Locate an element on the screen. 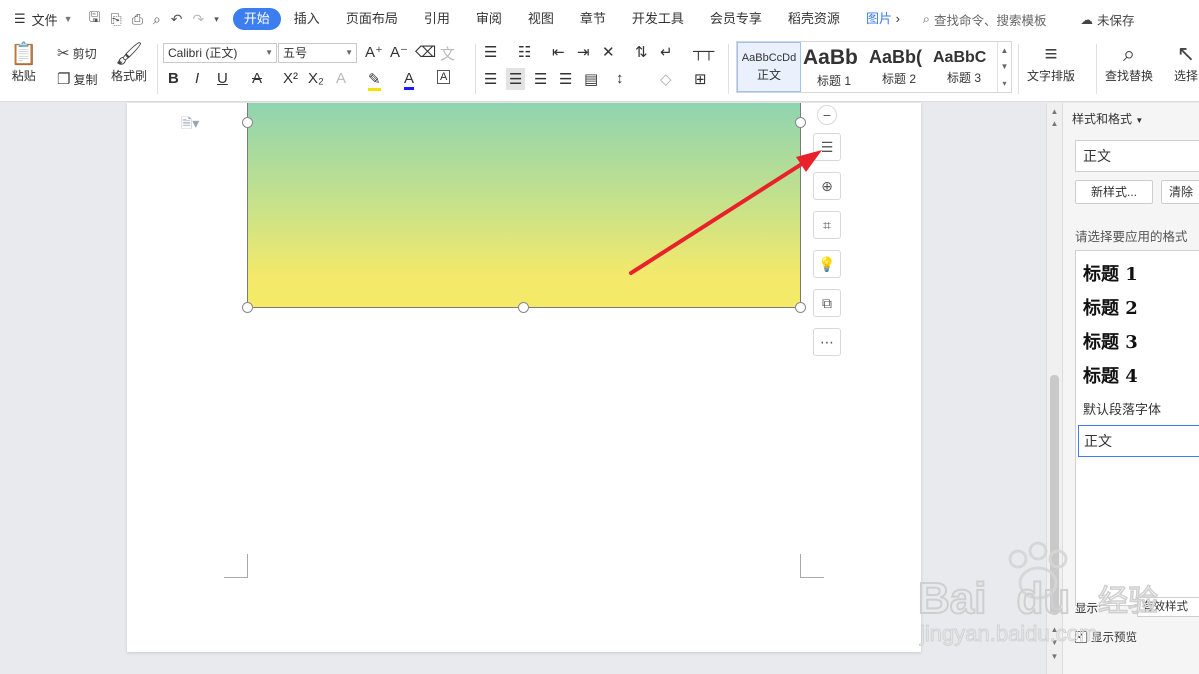 This screenshot has height=674, width=1199. superscript-icon: X² is located at coordinates (290, 78).